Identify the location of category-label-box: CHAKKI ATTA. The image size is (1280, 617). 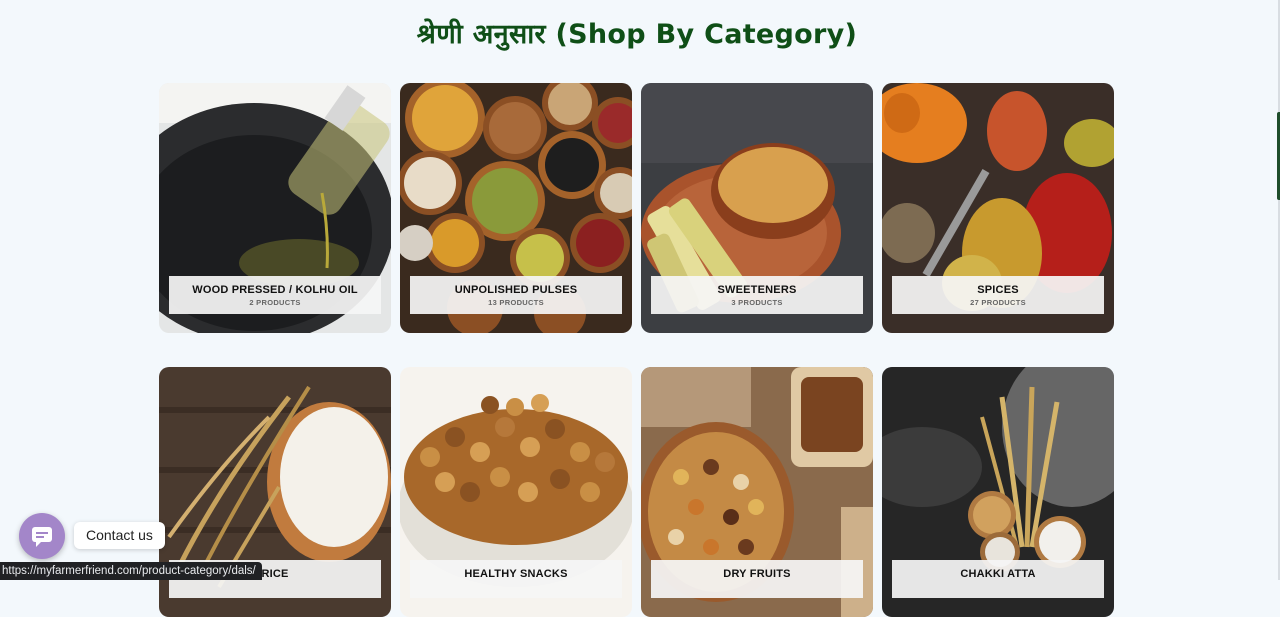
(998, 579).